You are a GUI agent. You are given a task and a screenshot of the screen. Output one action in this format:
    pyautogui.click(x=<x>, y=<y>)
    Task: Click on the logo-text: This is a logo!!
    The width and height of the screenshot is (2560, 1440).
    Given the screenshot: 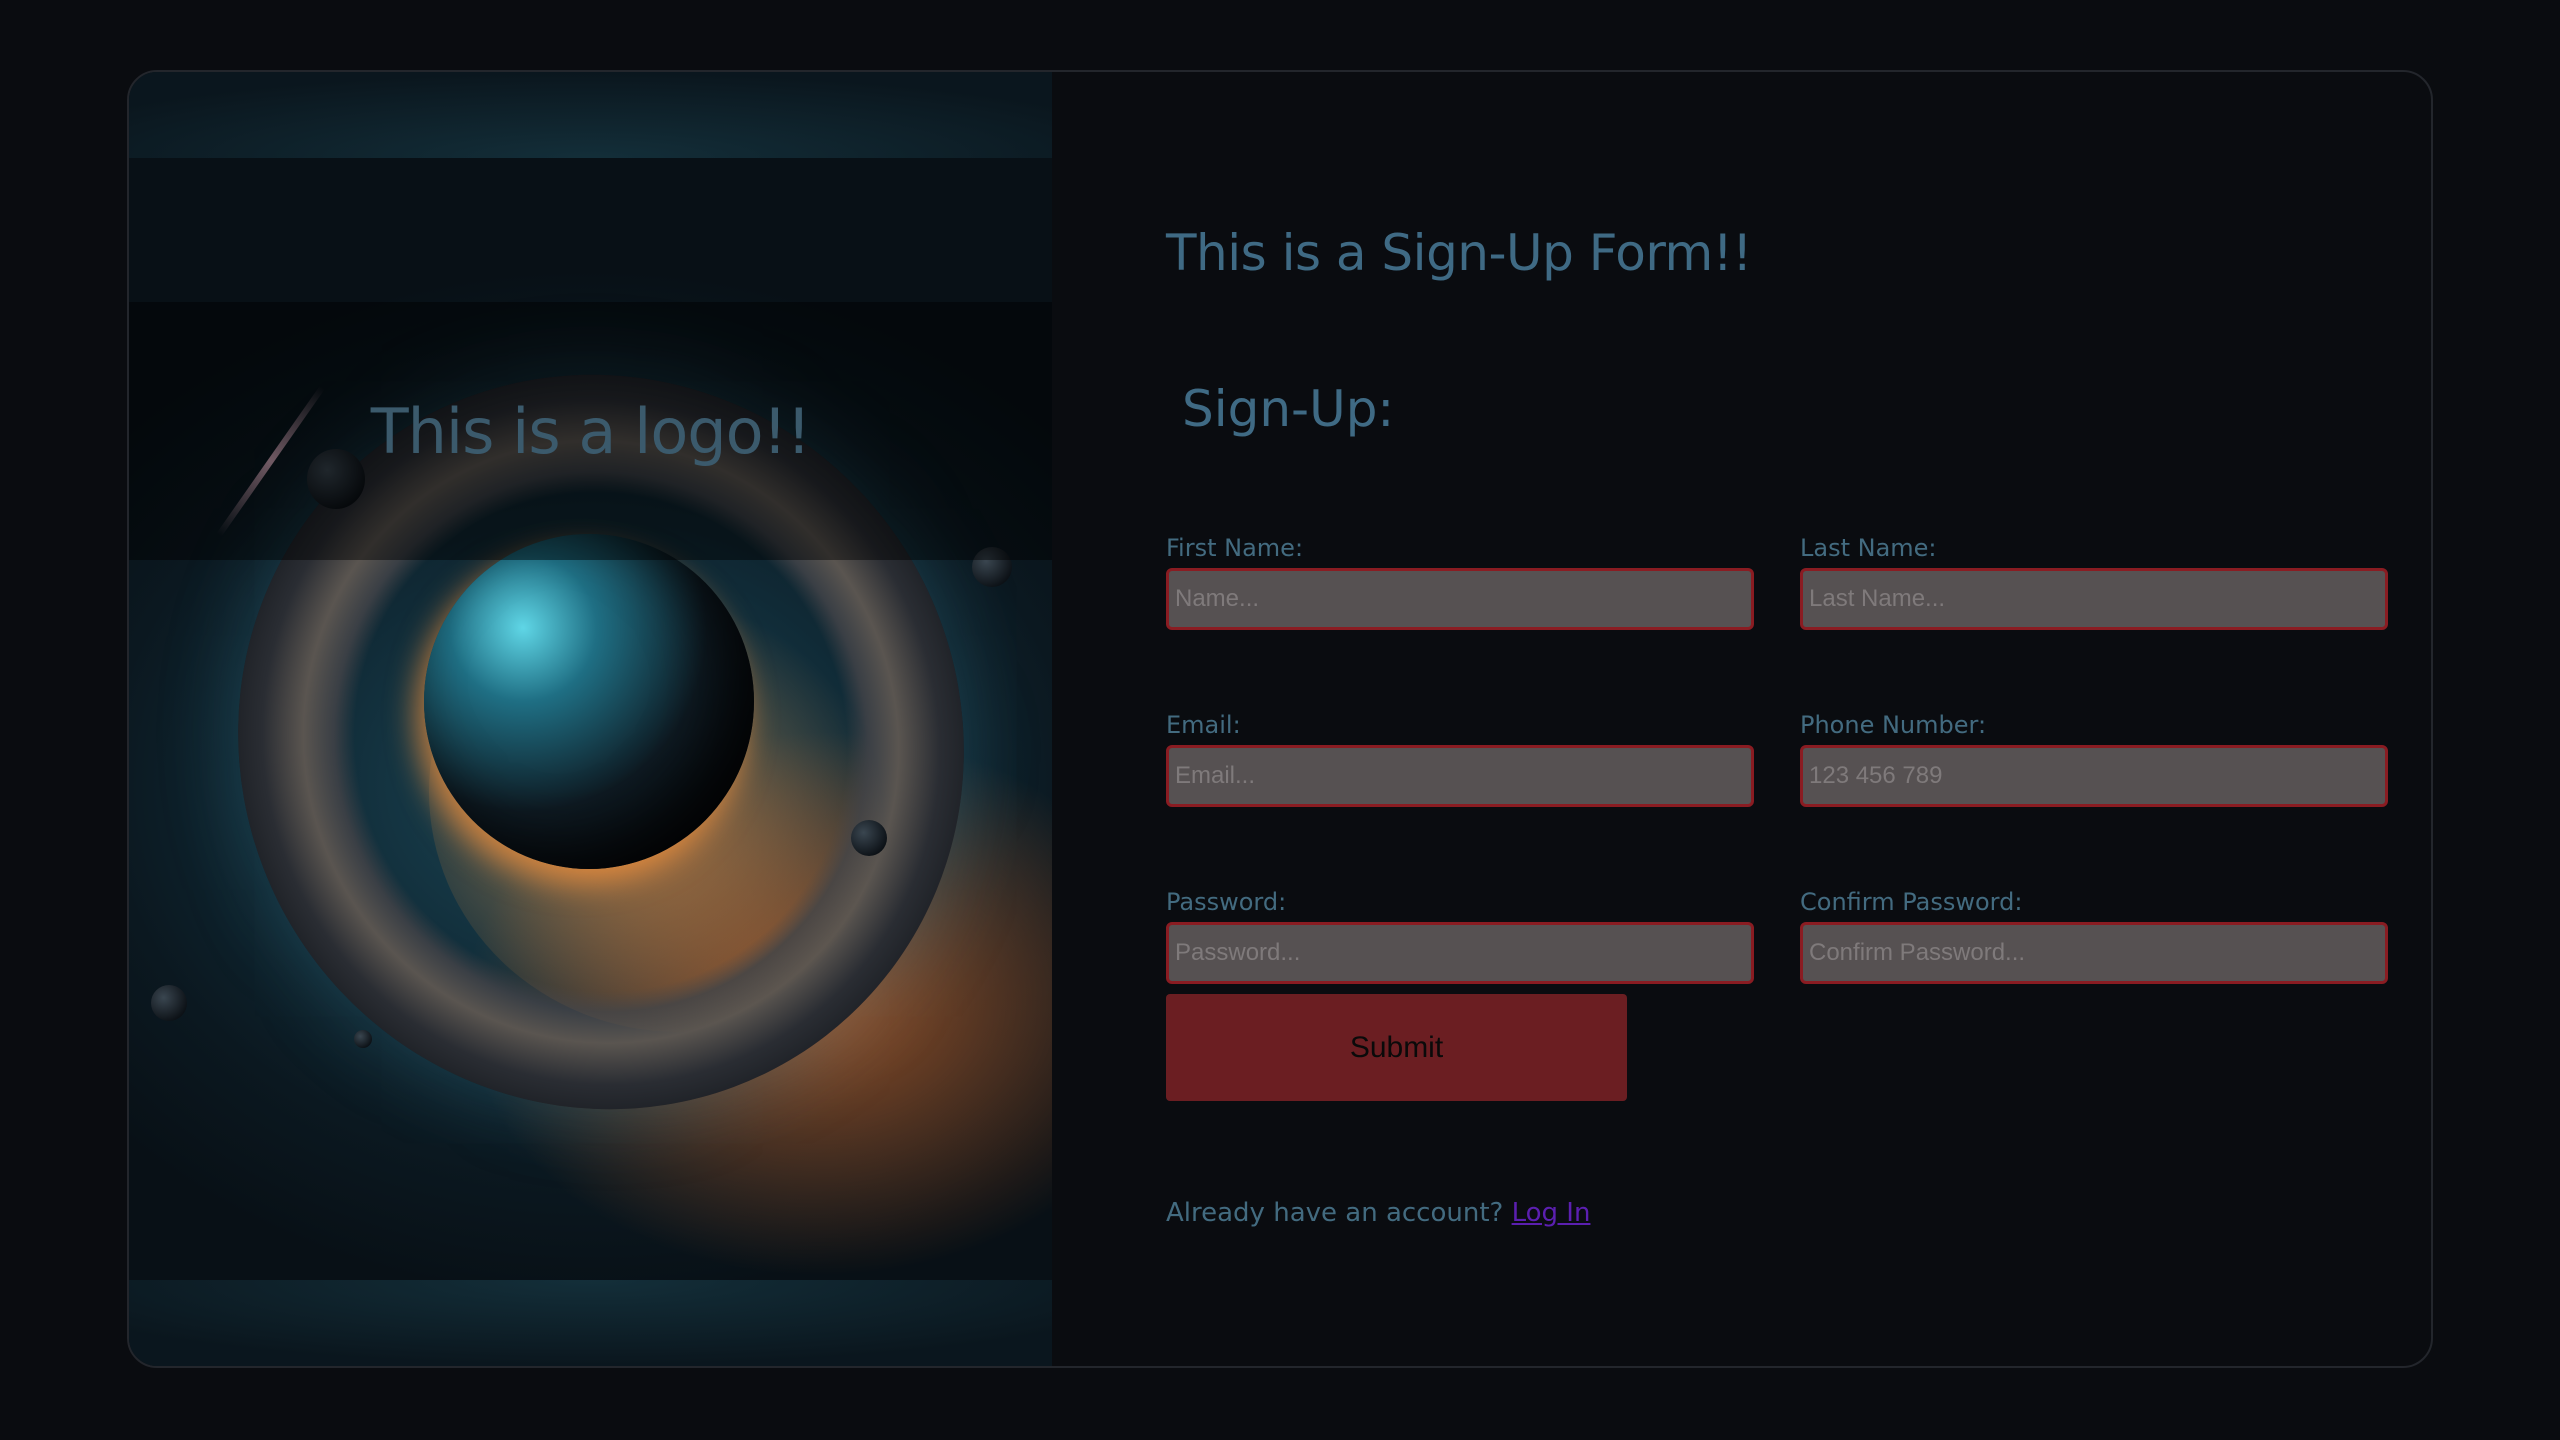 What is the action you would take?
    pyautogui.click(x=590, y=431)
    